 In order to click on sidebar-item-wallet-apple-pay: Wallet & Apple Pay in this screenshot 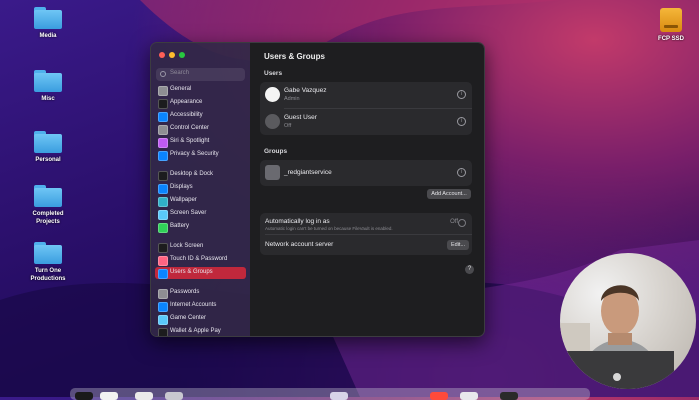, I will do `click(200, 331)`.